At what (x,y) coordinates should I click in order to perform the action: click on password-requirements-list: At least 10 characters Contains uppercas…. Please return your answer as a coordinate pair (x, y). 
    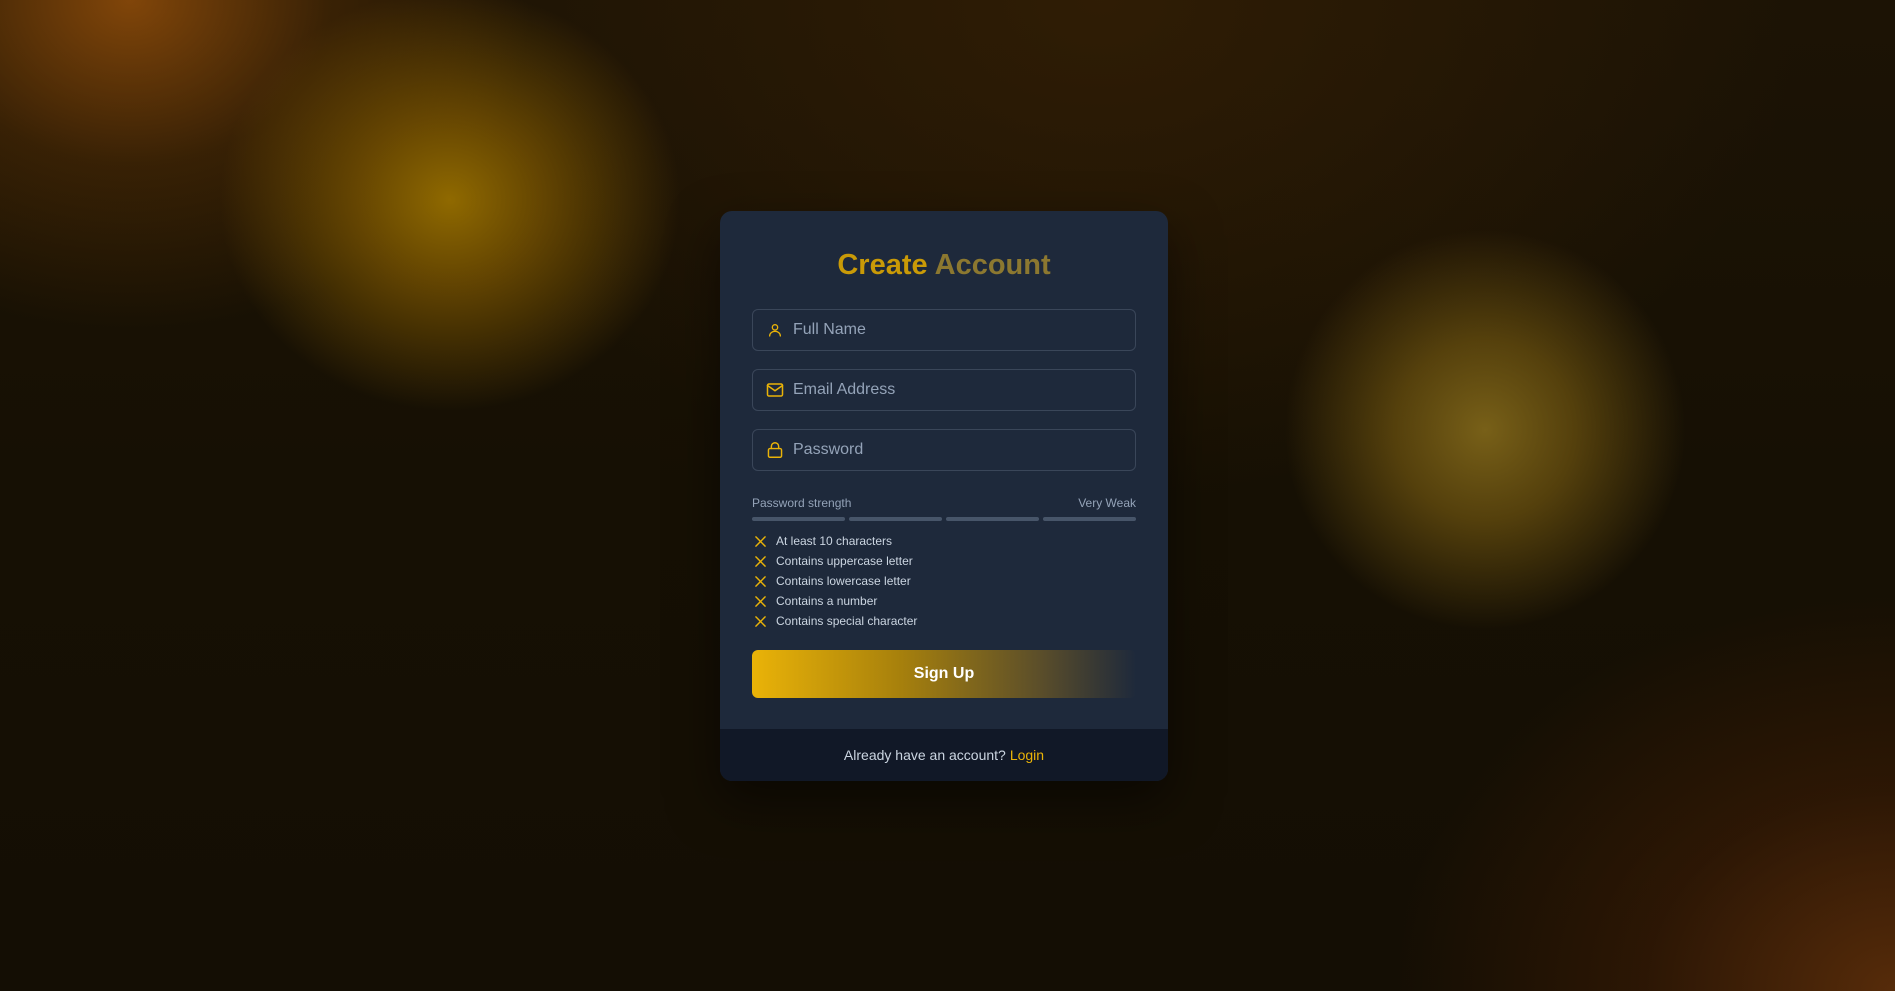
    Looking at the image, I should click on (944, 581).